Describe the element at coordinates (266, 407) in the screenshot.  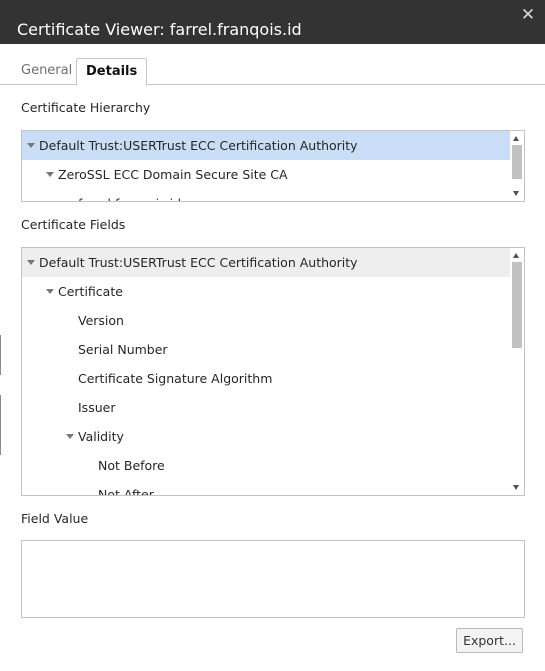
I see `field-item-issuer: Issuer` at that location.